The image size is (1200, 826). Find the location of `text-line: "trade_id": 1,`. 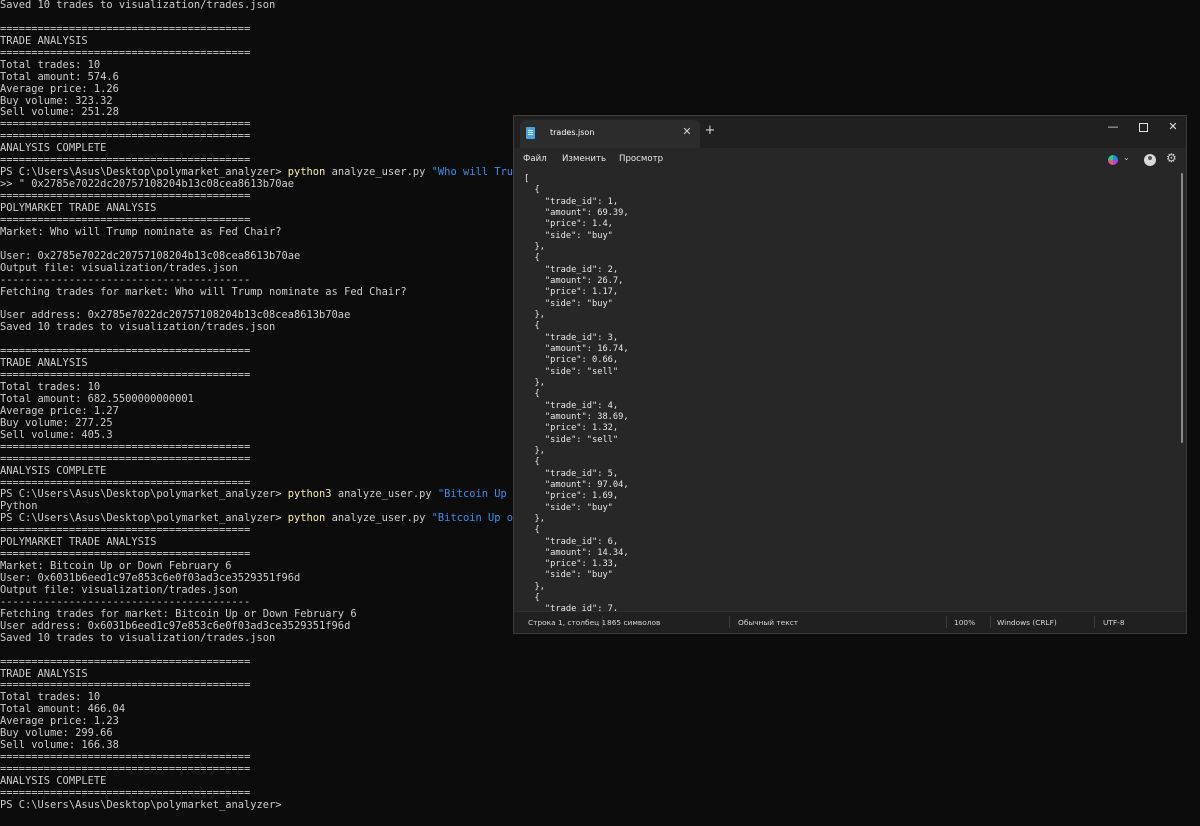

text-line: "trade_id": 1, is located at coordinates (571, 201).